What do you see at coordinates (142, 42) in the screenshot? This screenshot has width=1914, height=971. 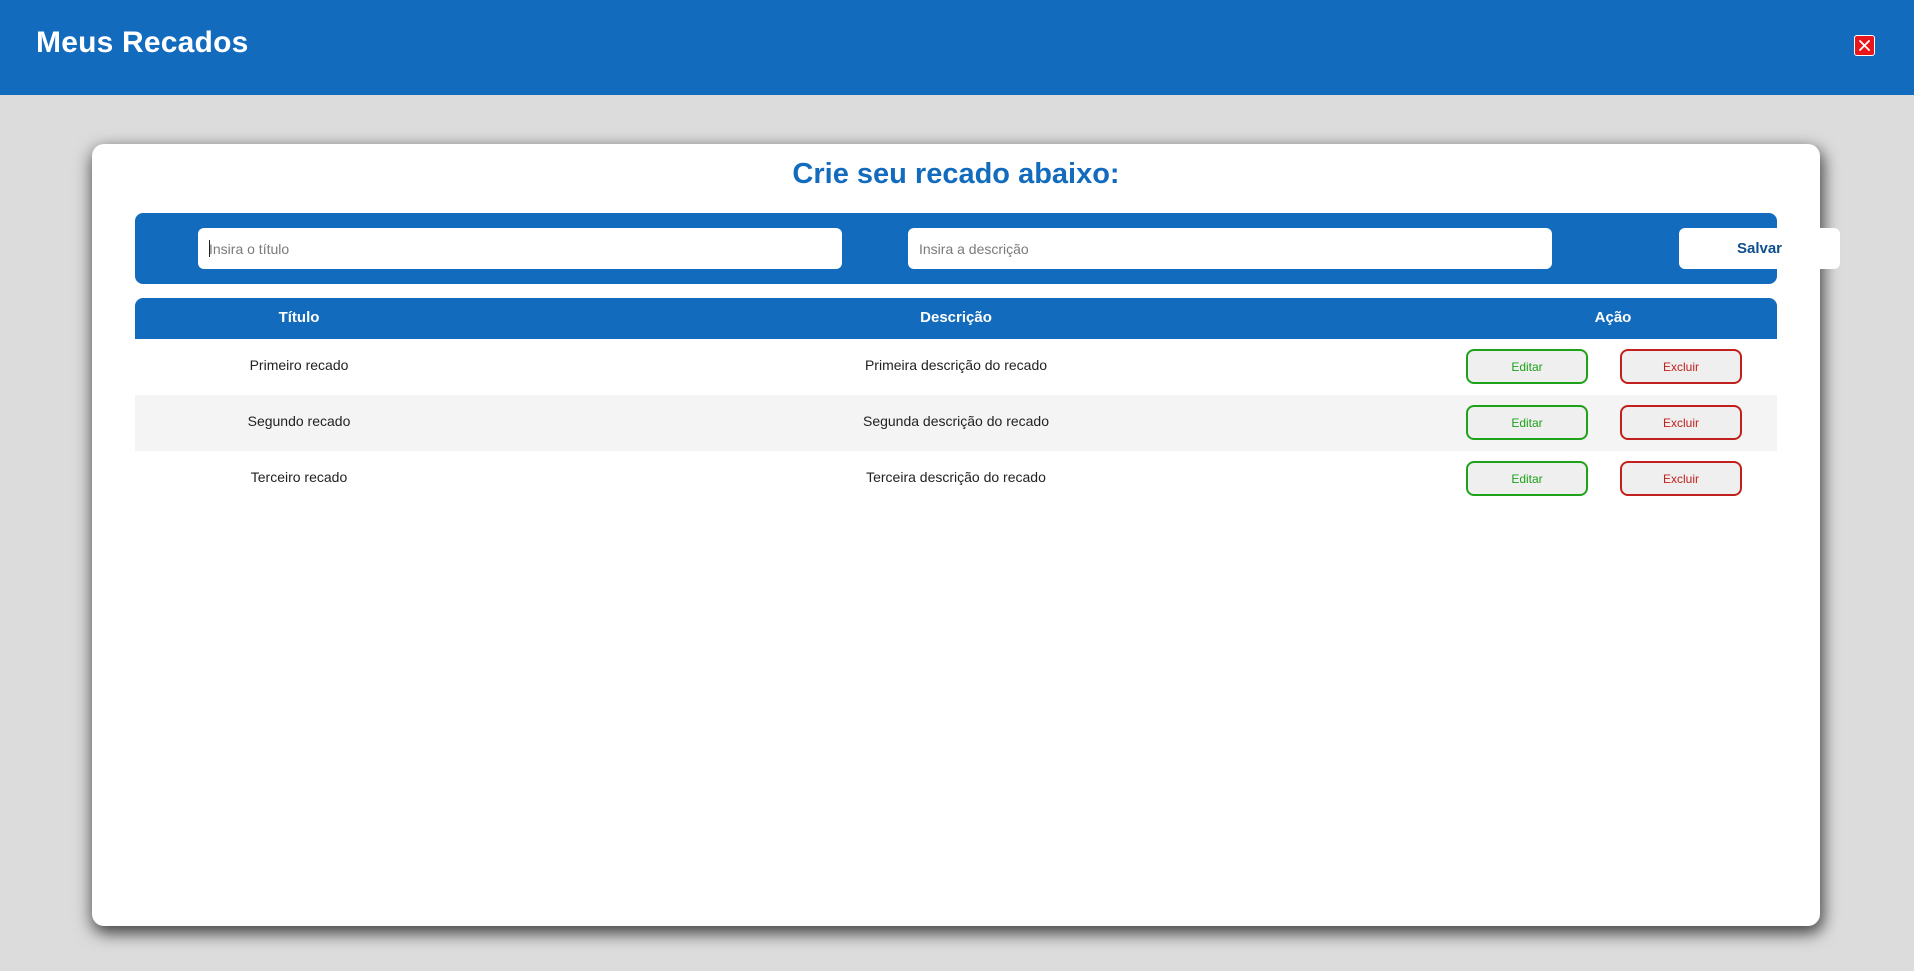 I see `app-title: Meus Recados` at bounding box center [142, 42].